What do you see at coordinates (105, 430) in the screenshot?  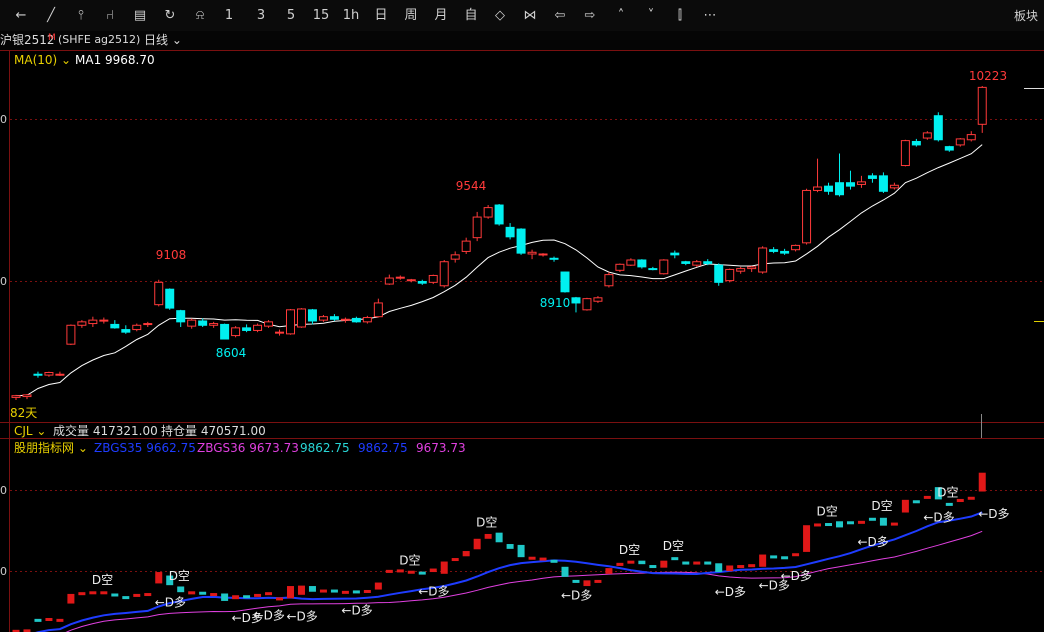 I see `volume-value: 成交量 417321.00` at bounding box center [105, 430].